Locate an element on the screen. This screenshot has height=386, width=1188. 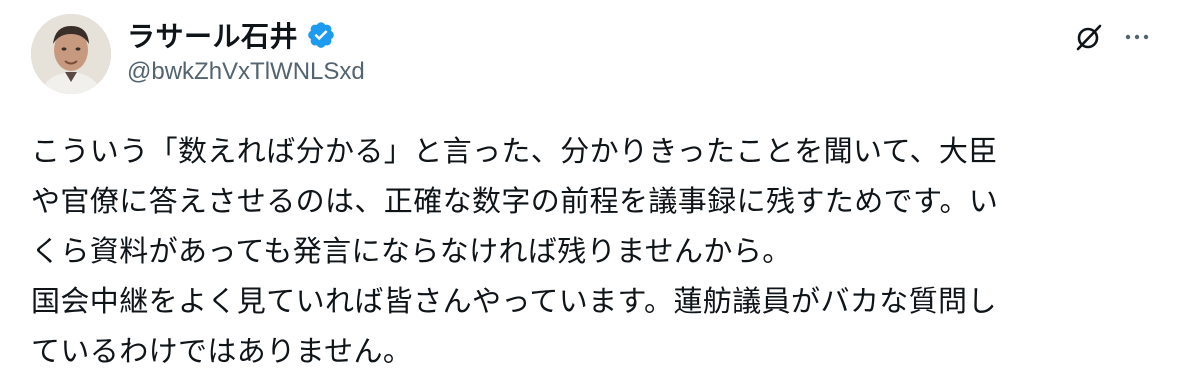
grok-button is located at coordinates (1089, 37).